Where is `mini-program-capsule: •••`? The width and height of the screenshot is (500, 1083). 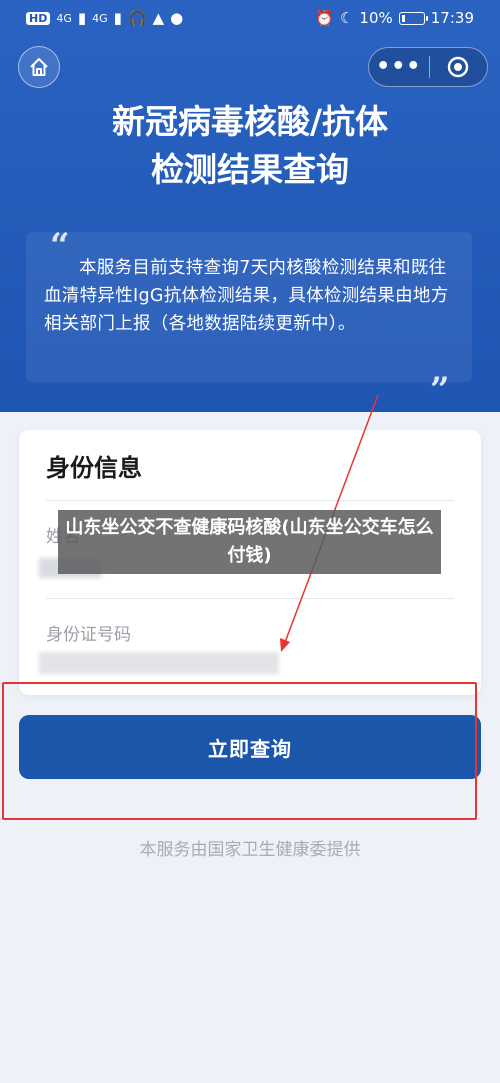
mini-program-capsule: ••• is located at coordinates (428, 67).